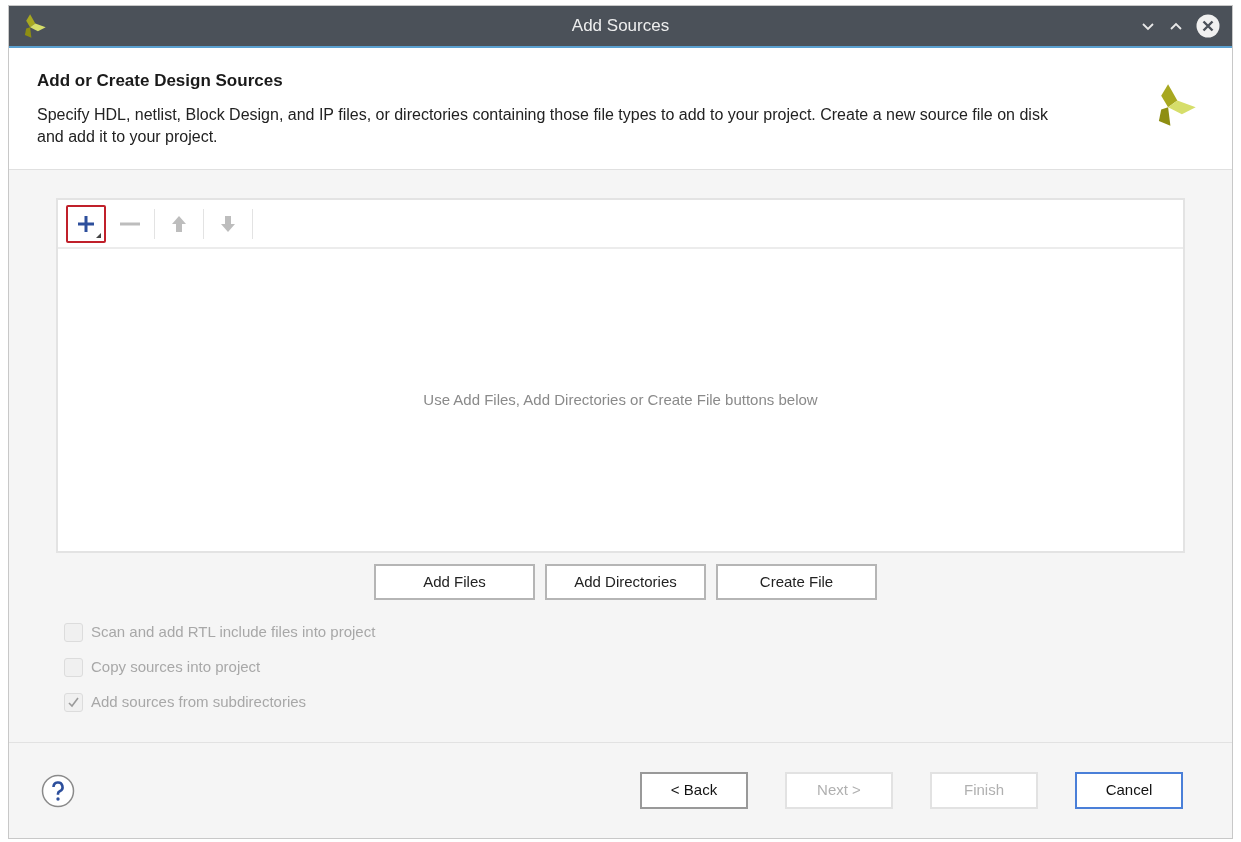  I want to click on dropdown-corner-icon, so click(98, 235).